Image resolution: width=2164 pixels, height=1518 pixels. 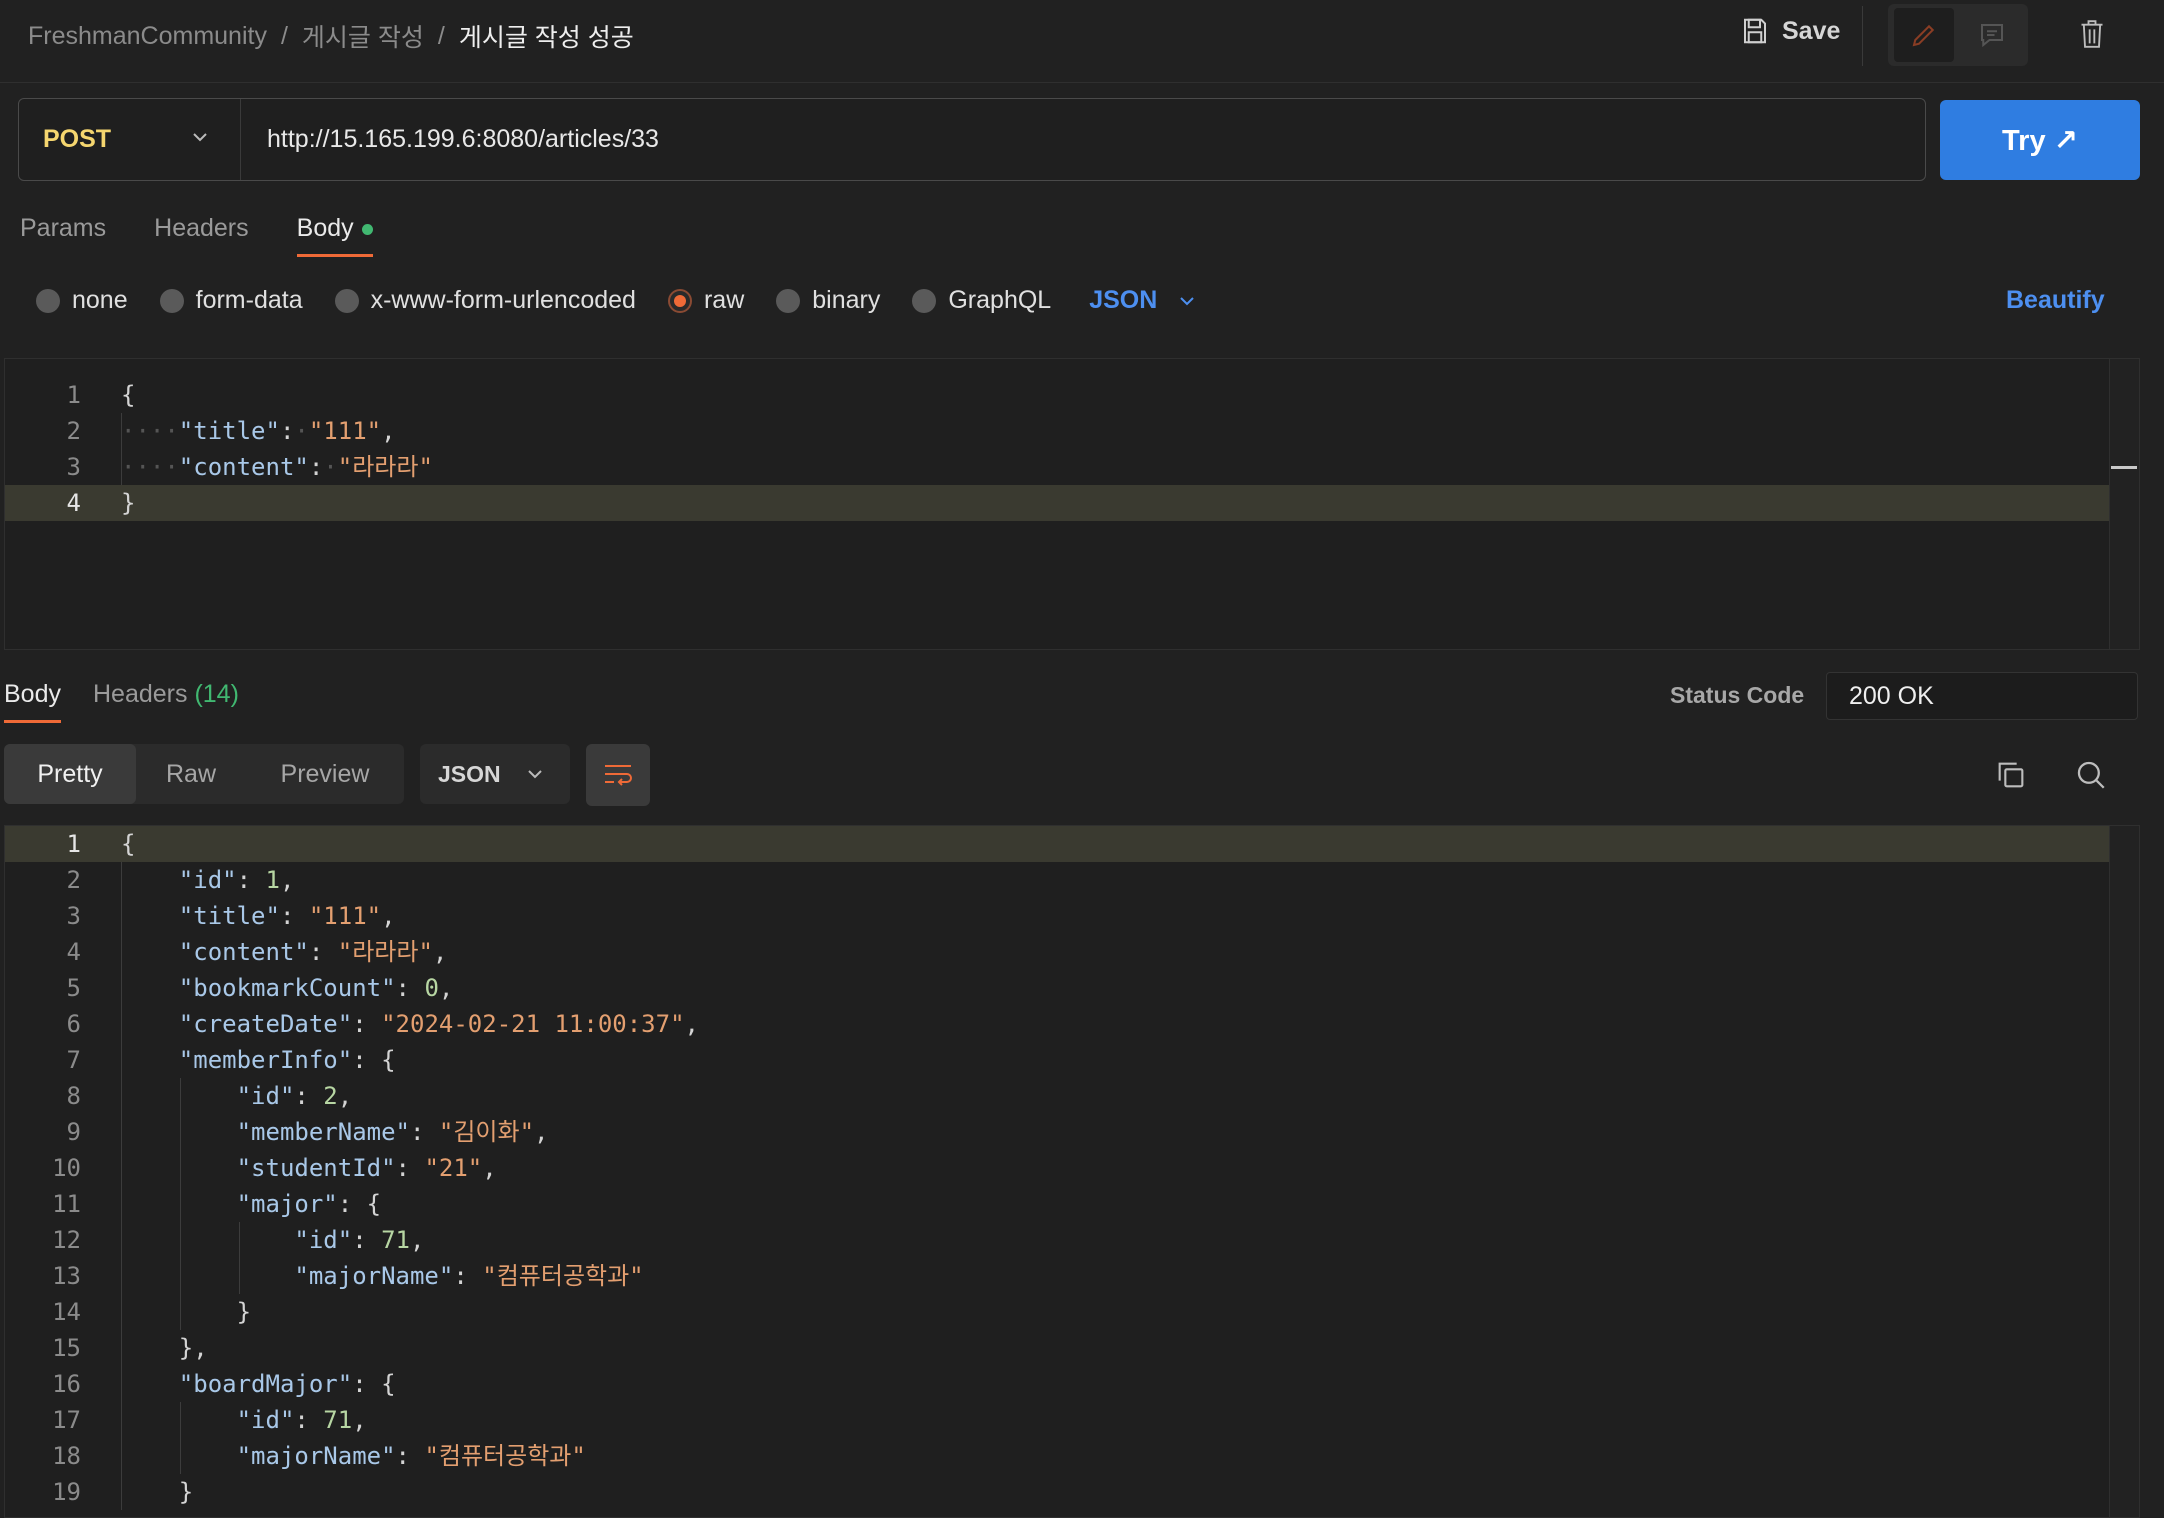 I want to click on editor-scrollbar, so click(x=2124, y=504).